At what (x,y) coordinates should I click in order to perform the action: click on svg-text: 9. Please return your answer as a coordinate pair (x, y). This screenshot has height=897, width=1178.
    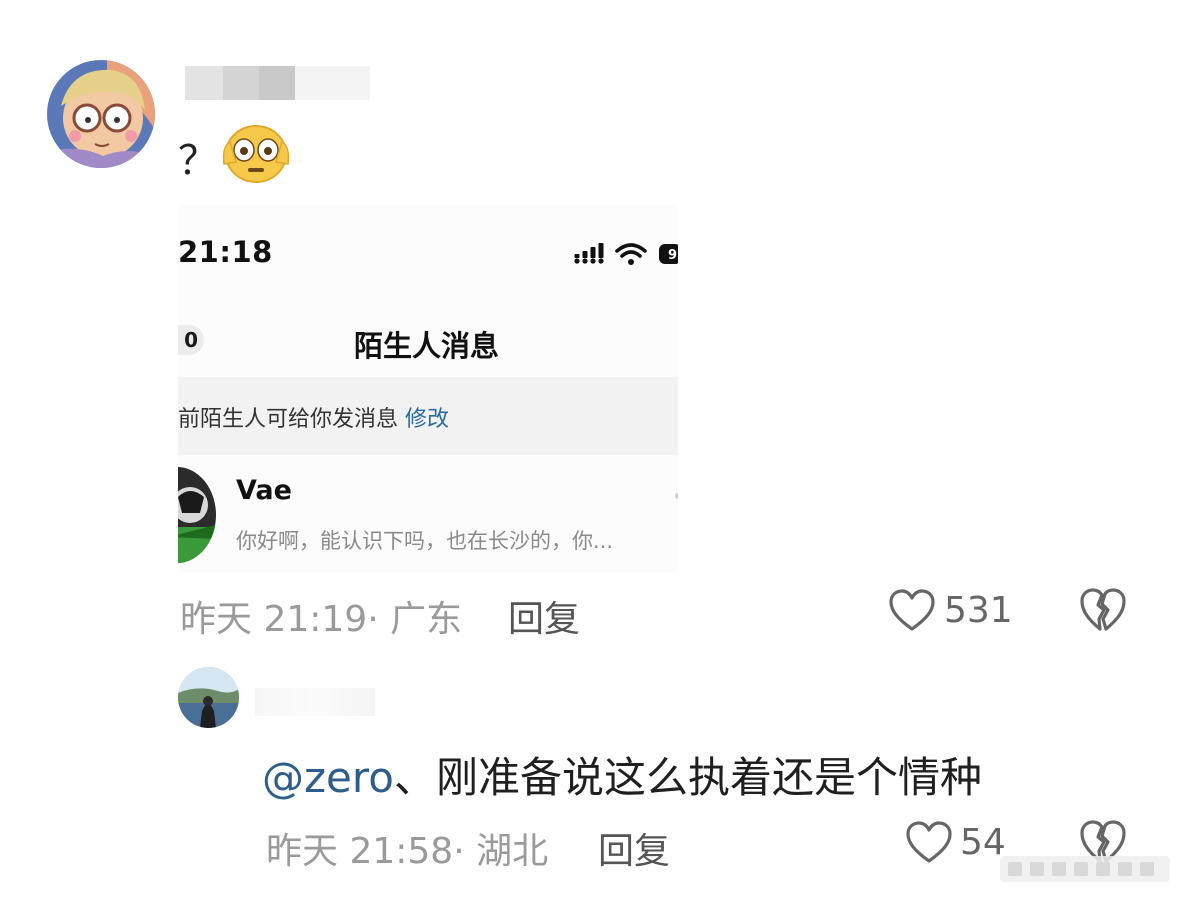
    Looking at the image, I should click on (672, 255).